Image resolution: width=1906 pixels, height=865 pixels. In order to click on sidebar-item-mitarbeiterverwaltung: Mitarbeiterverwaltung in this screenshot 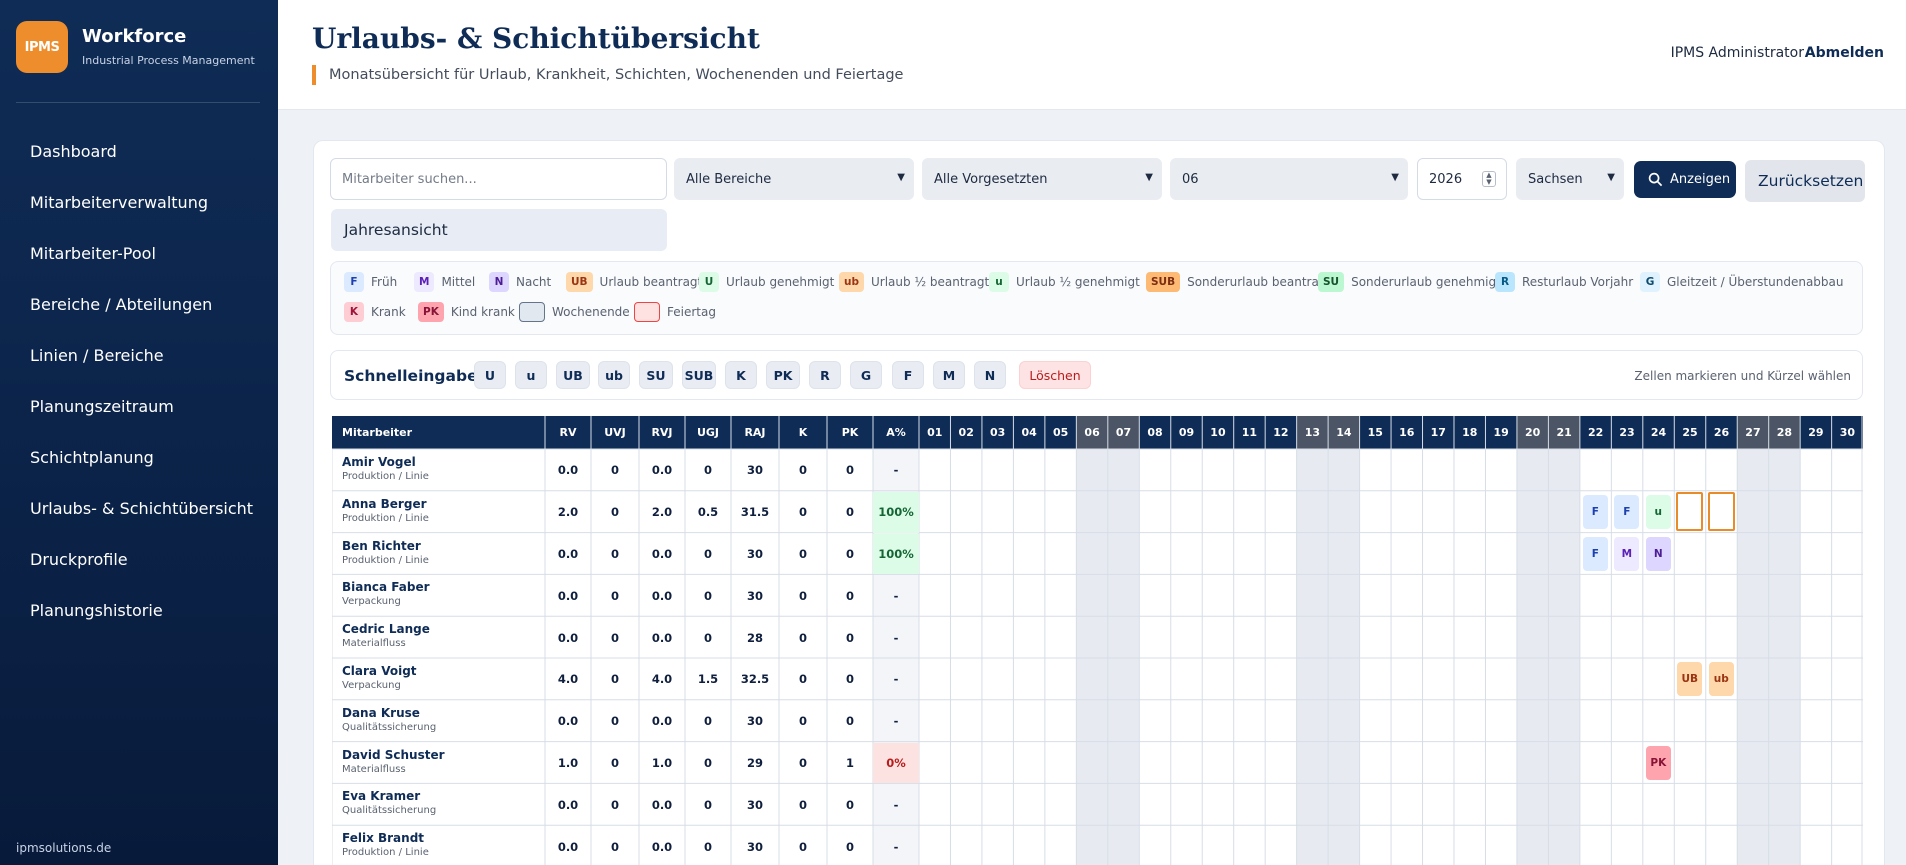, I will do `click(139, 202)`.